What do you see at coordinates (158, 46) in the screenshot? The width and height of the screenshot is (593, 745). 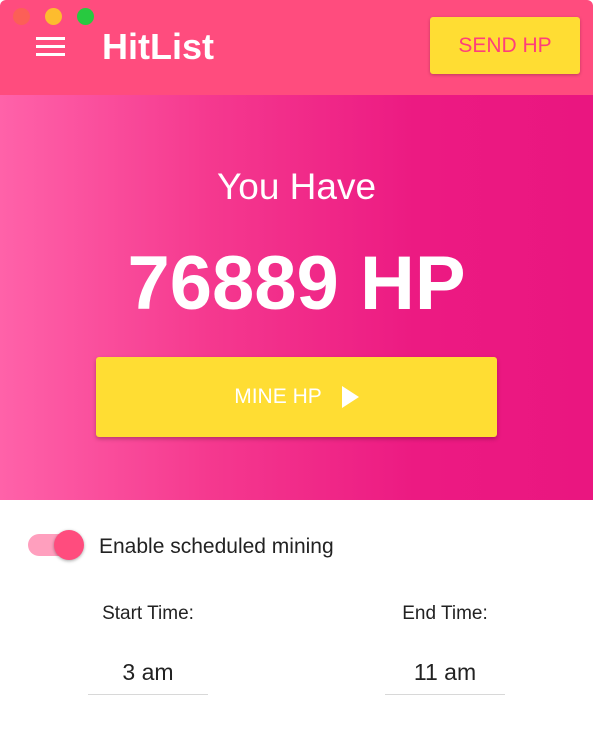 I see `app-title: HitList` at bounding box center [158, 46].